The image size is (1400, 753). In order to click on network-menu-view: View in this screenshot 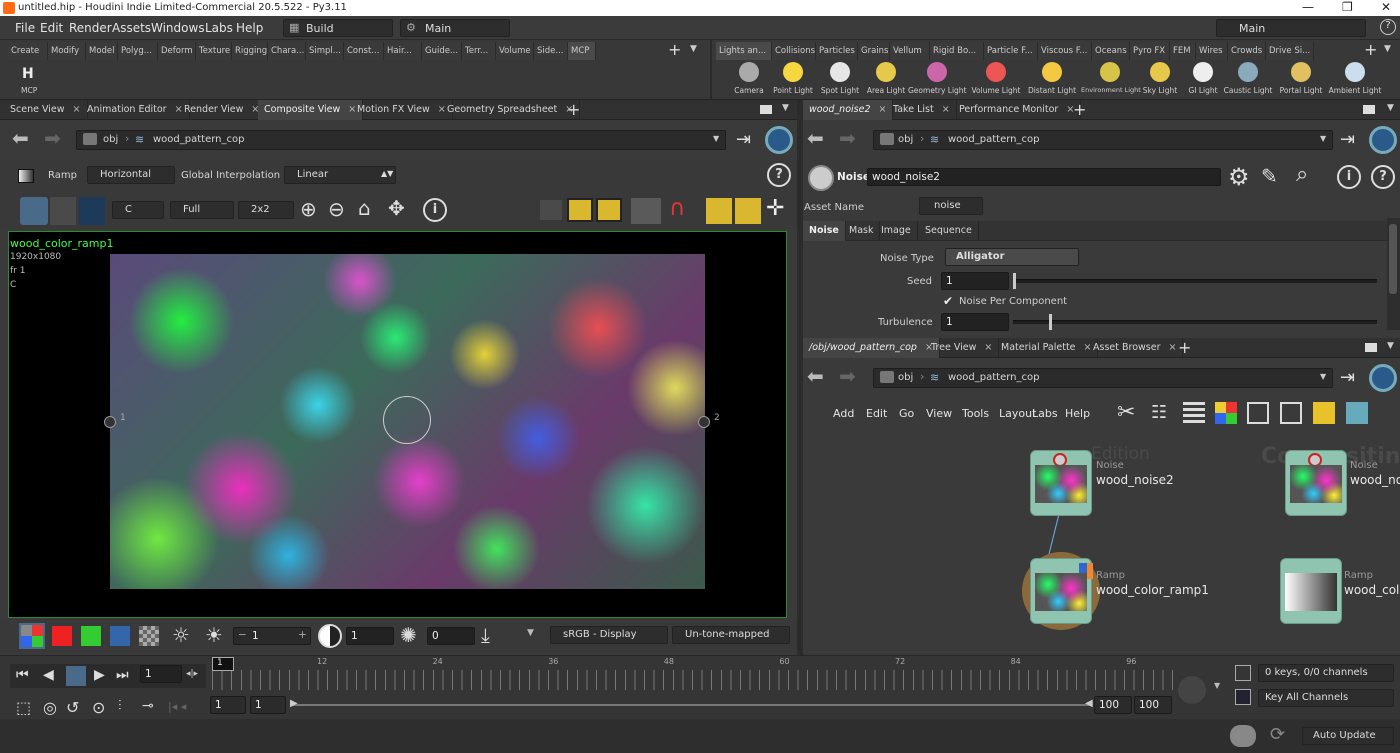, I will do `click(939, 413)`.